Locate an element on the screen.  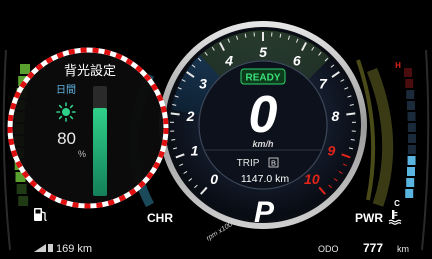
fuel-pump-icon is located at coordinates (40, 214).